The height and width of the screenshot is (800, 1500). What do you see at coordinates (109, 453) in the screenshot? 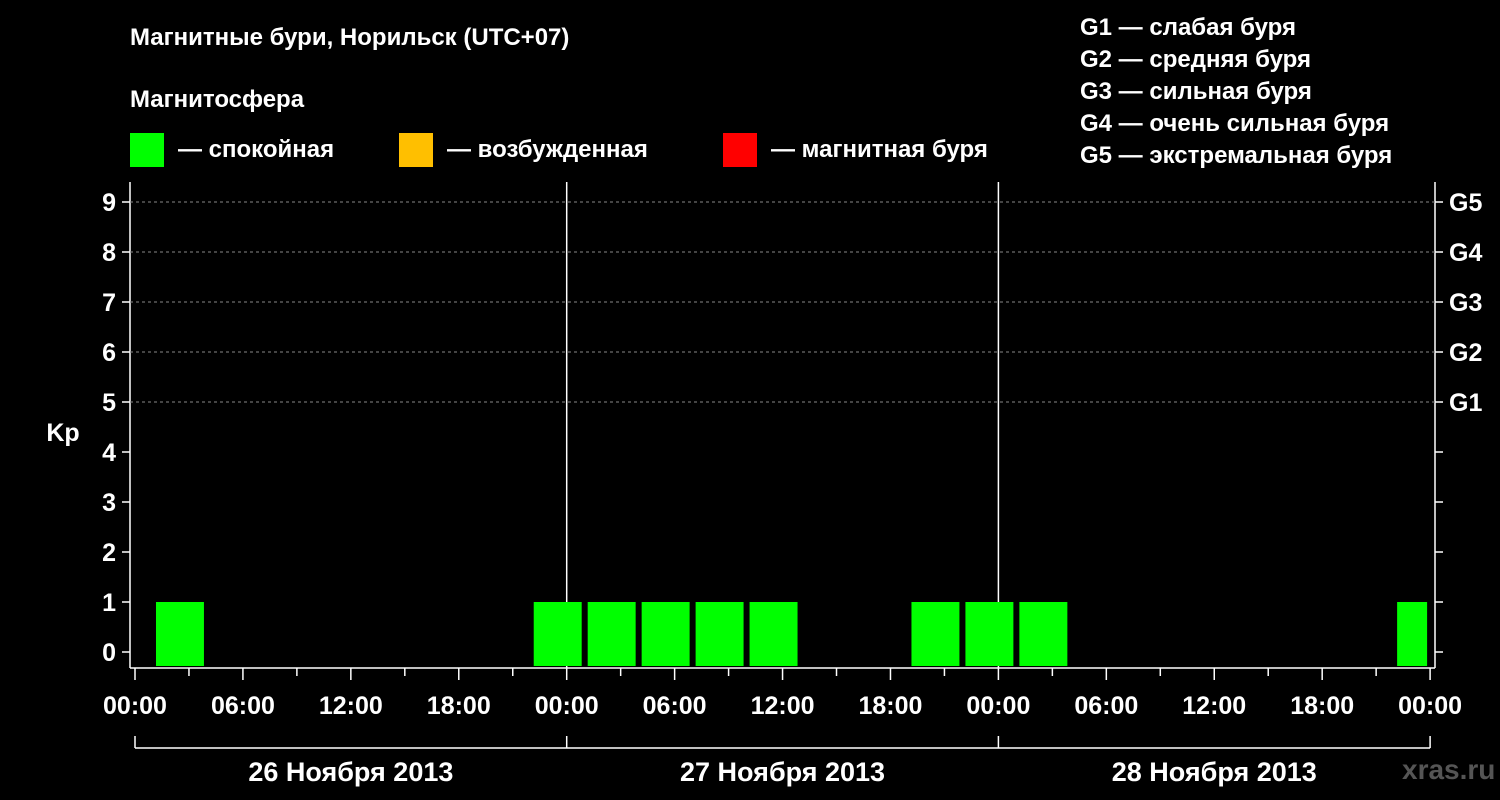
I see `y-tick-label: 4` at bounding box center [109, 453].